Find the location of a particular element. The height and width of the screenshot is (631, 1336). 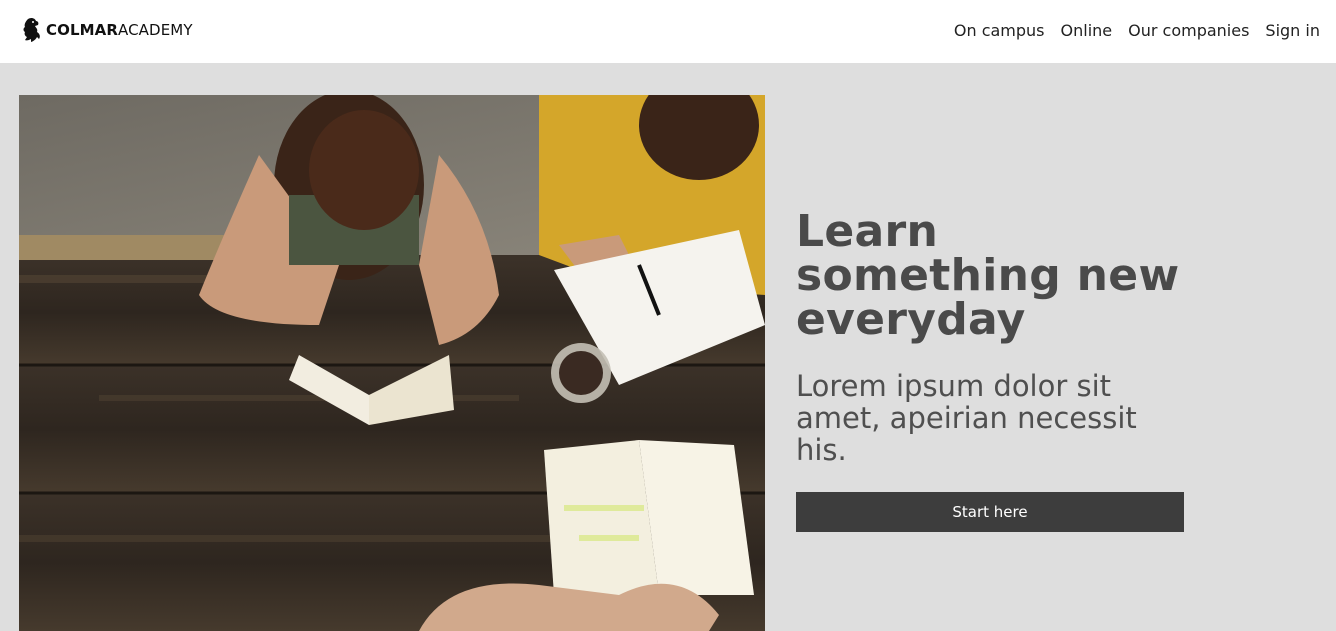

hero-headline: Learn something new everyday is located at coordinates (988, 275).